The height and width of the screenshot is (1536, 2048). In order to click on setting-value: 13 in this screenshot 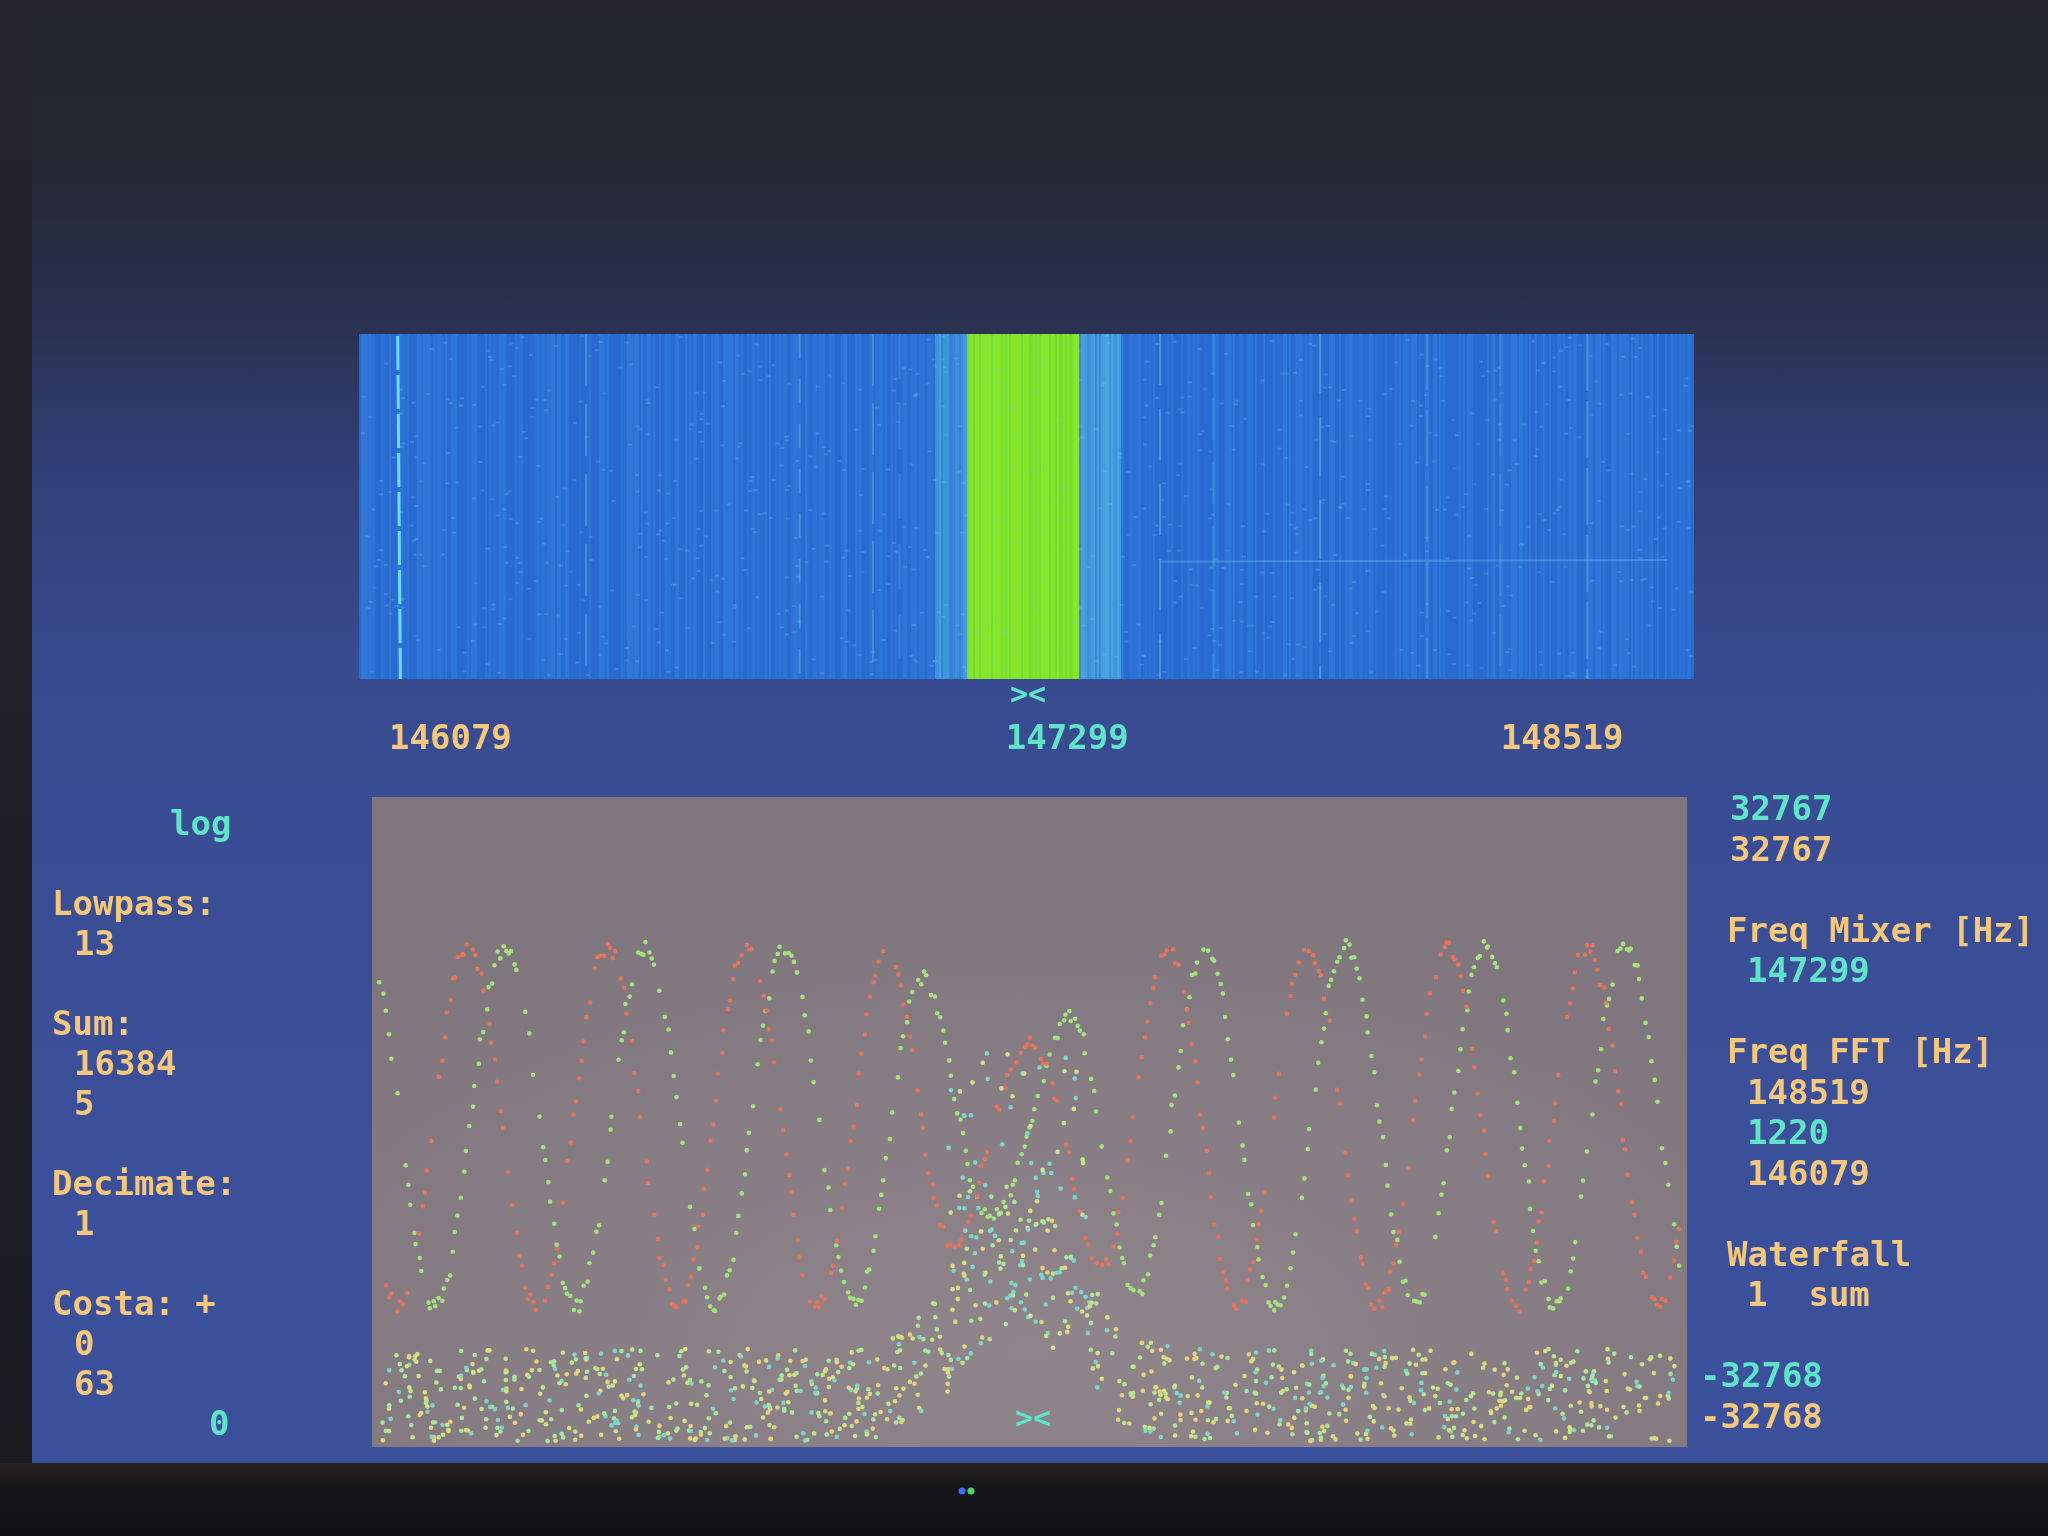, I will do `click(94, 943)`.